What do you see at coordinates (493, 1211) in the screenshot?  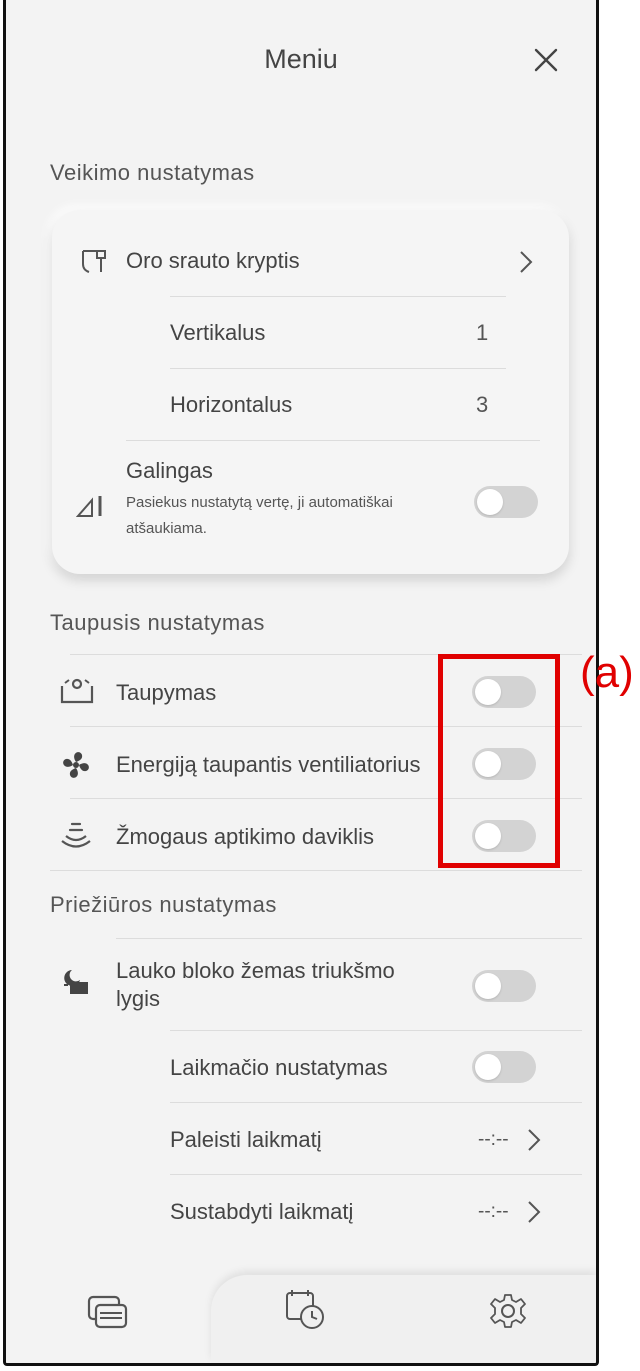 I see `stop-timer-value: --:--` at bounding box center [493, 1211].